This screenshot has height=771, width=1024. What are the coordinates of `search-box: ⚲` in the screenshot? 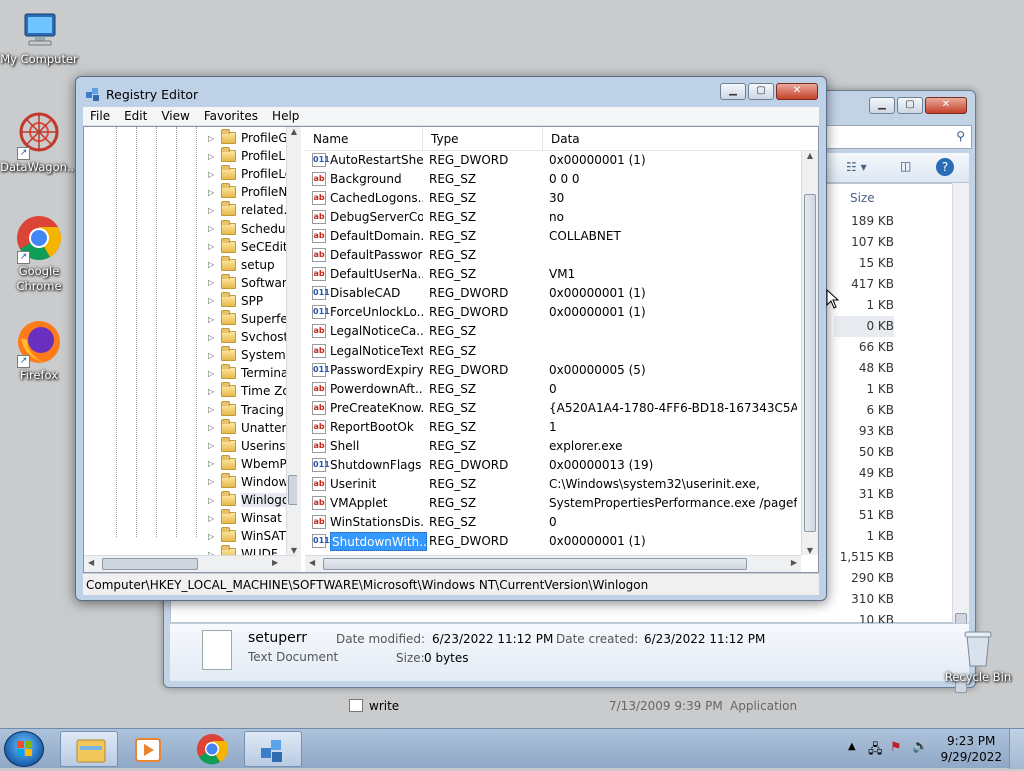 It's located at (898, 137).